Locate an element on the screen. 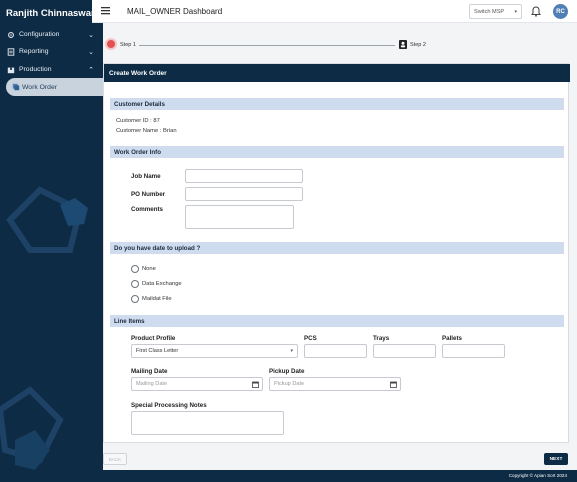 The image size is (577, 482). sidebar-sub-item-label: Work Order is located at coordinates (39, 87).